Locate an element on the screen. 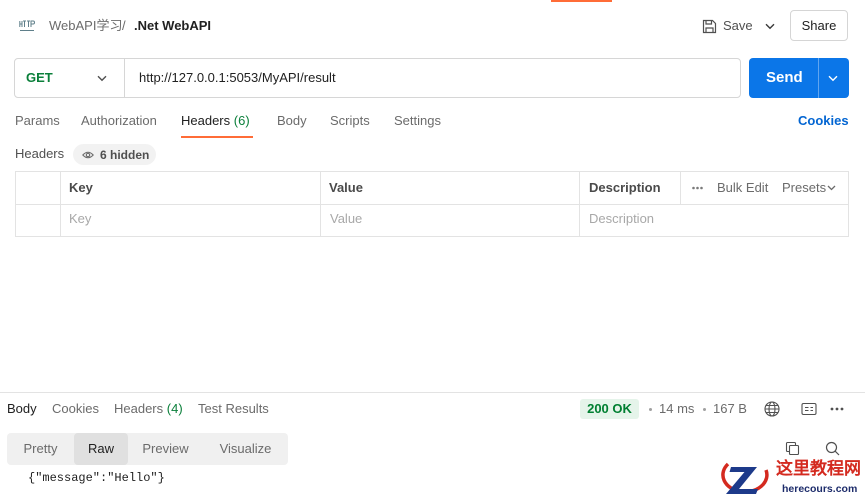 The width and height of the screenshot is (865, 500). column-header-value: Value is located at coordinates (346, 187).